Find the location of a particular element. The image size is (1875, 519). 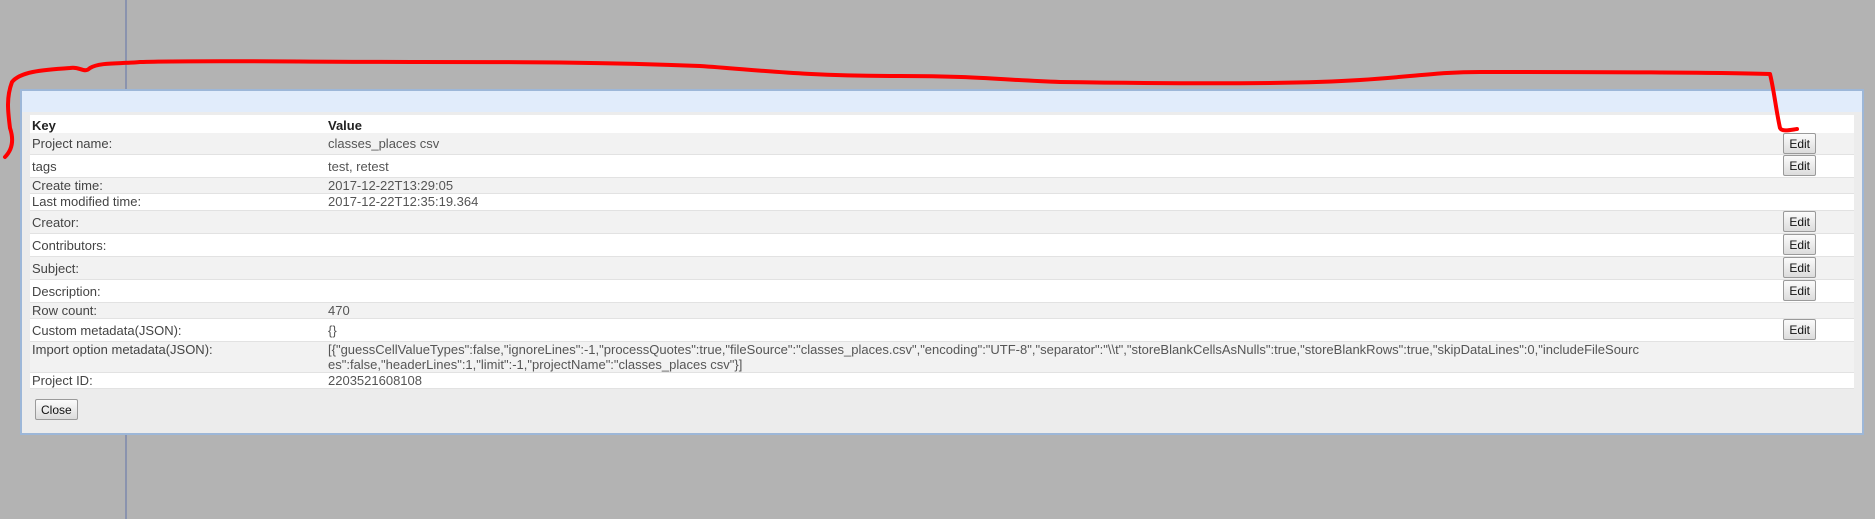

dialog-footer: Close is located at coordinates (948, 409).